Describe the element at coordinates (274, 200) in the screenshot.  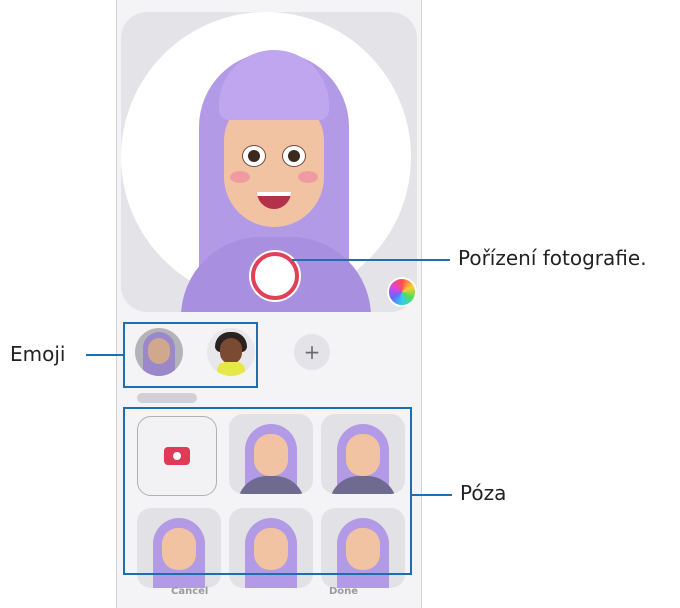
I see `avatar-mouth` at that location.